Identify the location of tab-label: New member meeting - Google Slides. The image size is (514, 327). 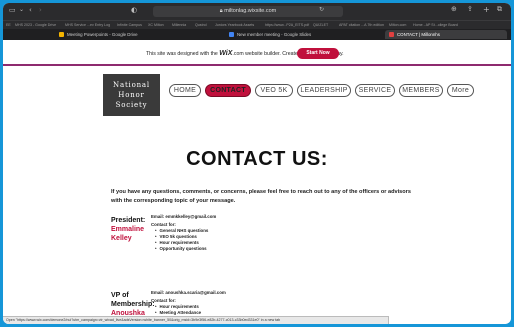
(274, 34).